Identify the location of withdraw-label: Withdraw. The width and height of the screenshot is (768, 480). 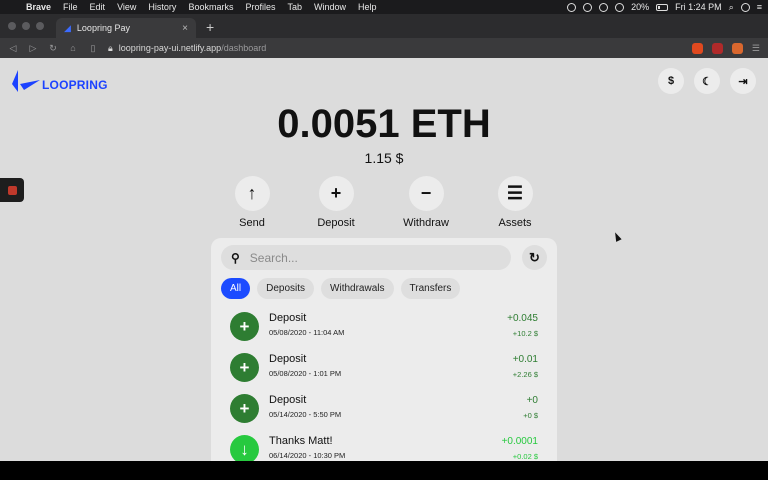
(426, 223).